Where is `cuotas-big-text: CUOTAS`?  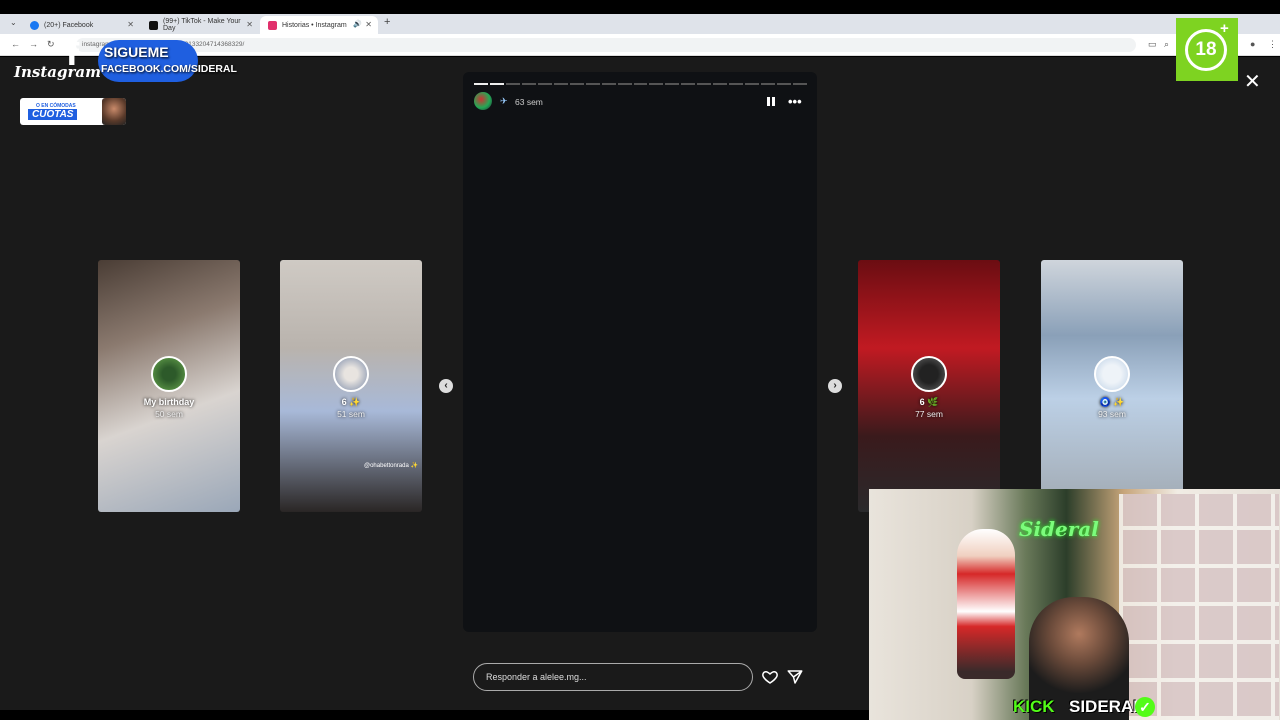 cuotas-big-text: CUOTAS is located at coordinates (53, 114).